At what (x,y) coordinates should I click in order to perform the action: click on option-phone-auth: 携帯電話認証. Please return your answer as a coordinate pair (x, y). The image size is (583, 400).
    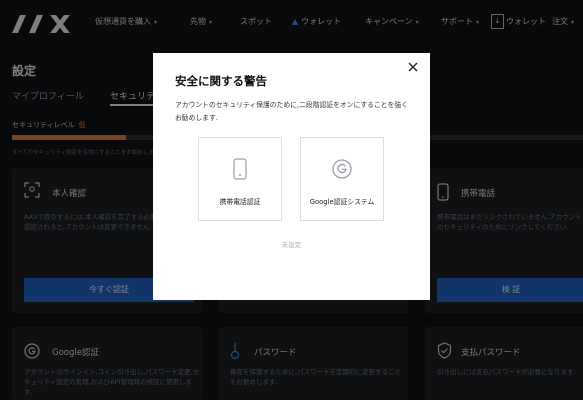
    Looking at the image, I should click on (240, 179).